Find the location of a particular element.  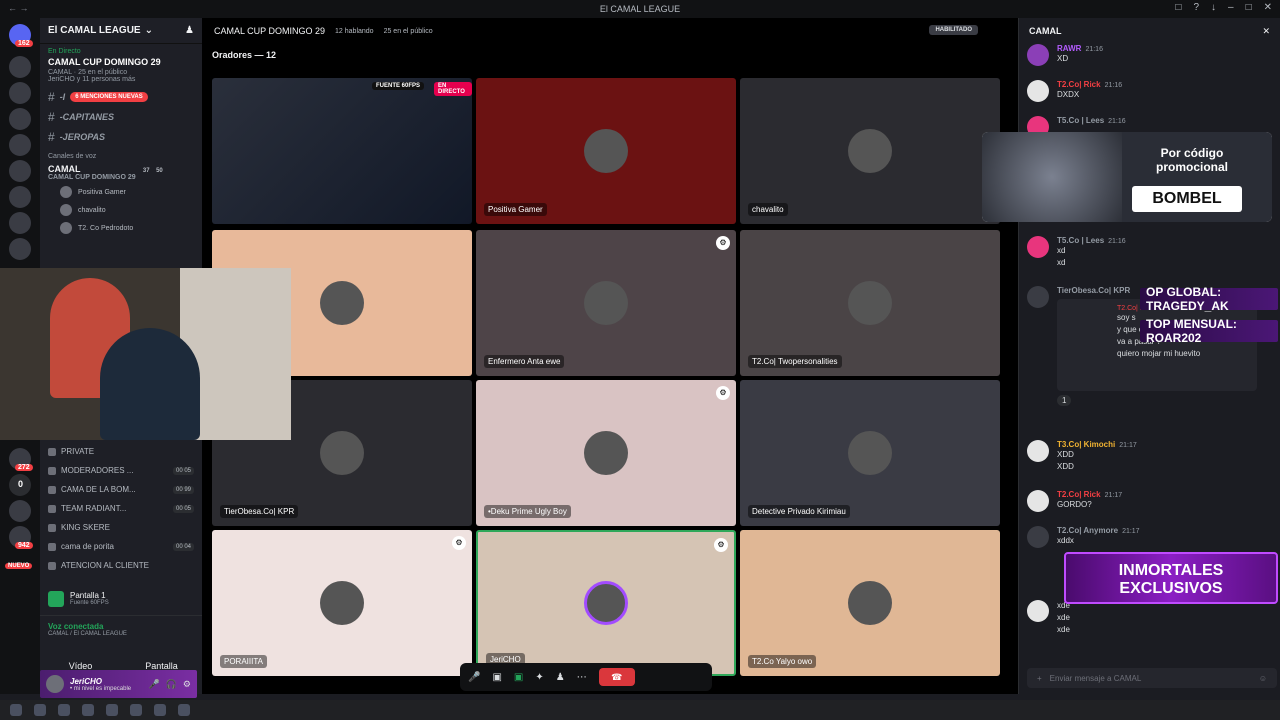

gear-icon: ⚙ is located at coordinates (187, 684).